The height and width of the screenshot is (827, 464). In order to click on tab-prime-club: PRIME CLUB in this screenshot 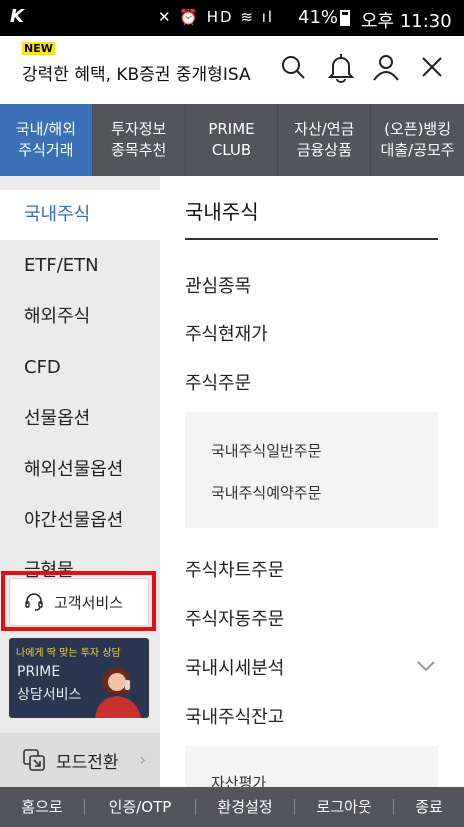, I will do `click(232, 140)`.